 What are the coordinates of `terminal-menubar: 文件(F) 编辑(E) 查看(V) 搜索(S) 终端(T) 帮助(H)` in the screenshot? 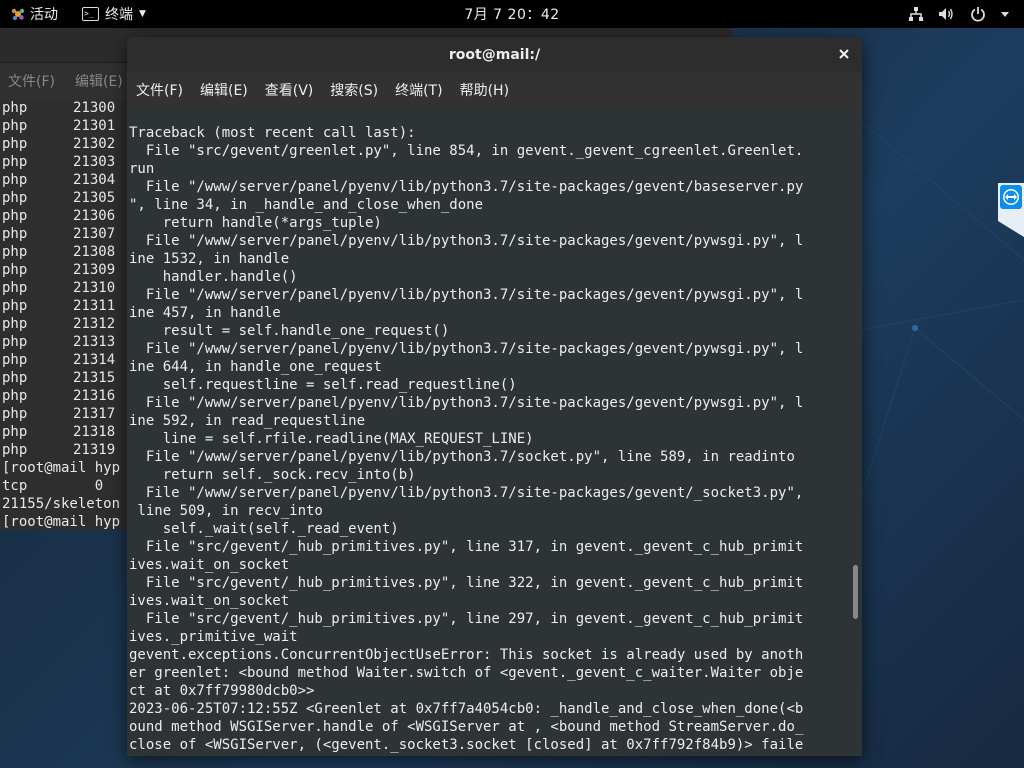 It's located at (494, 90).